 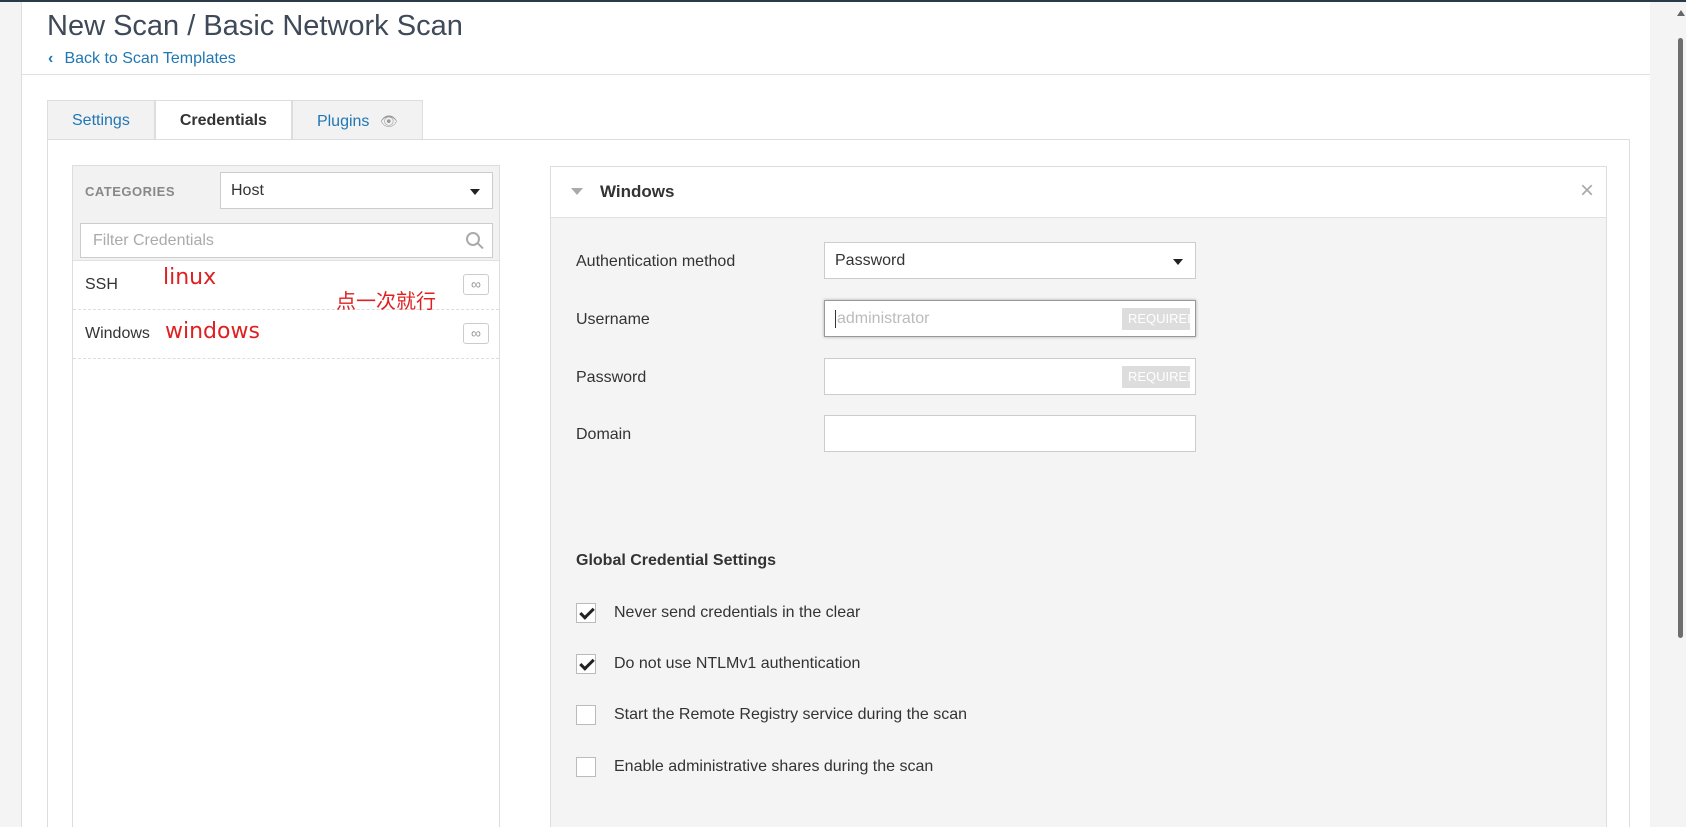 I want to click on eye-icon: 👁, so click(x=388, y=121).